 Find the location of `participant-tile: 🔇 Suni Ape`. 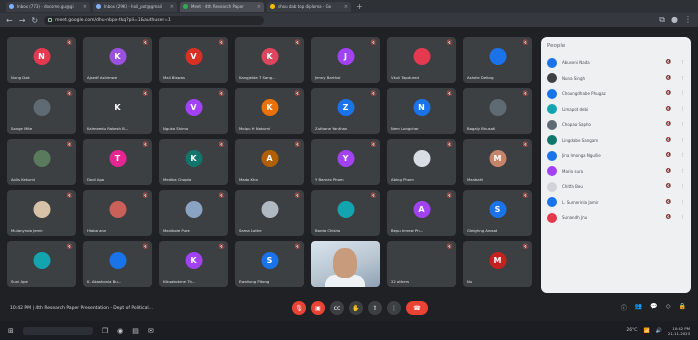

participant-tile: 🔇 Suni Ape is located at coordinates (41, 264).